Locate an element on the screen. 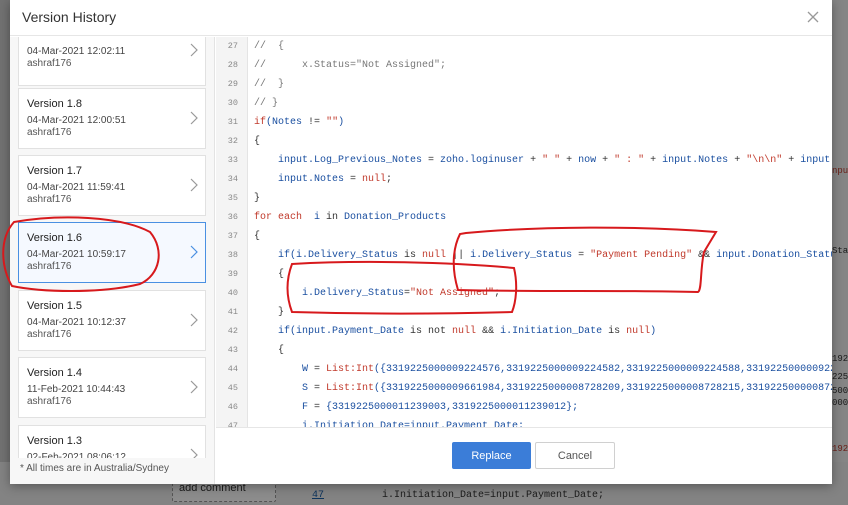 This screenshot has width=848, height=505. line-number: 44 is located at coordinates (232, 369).